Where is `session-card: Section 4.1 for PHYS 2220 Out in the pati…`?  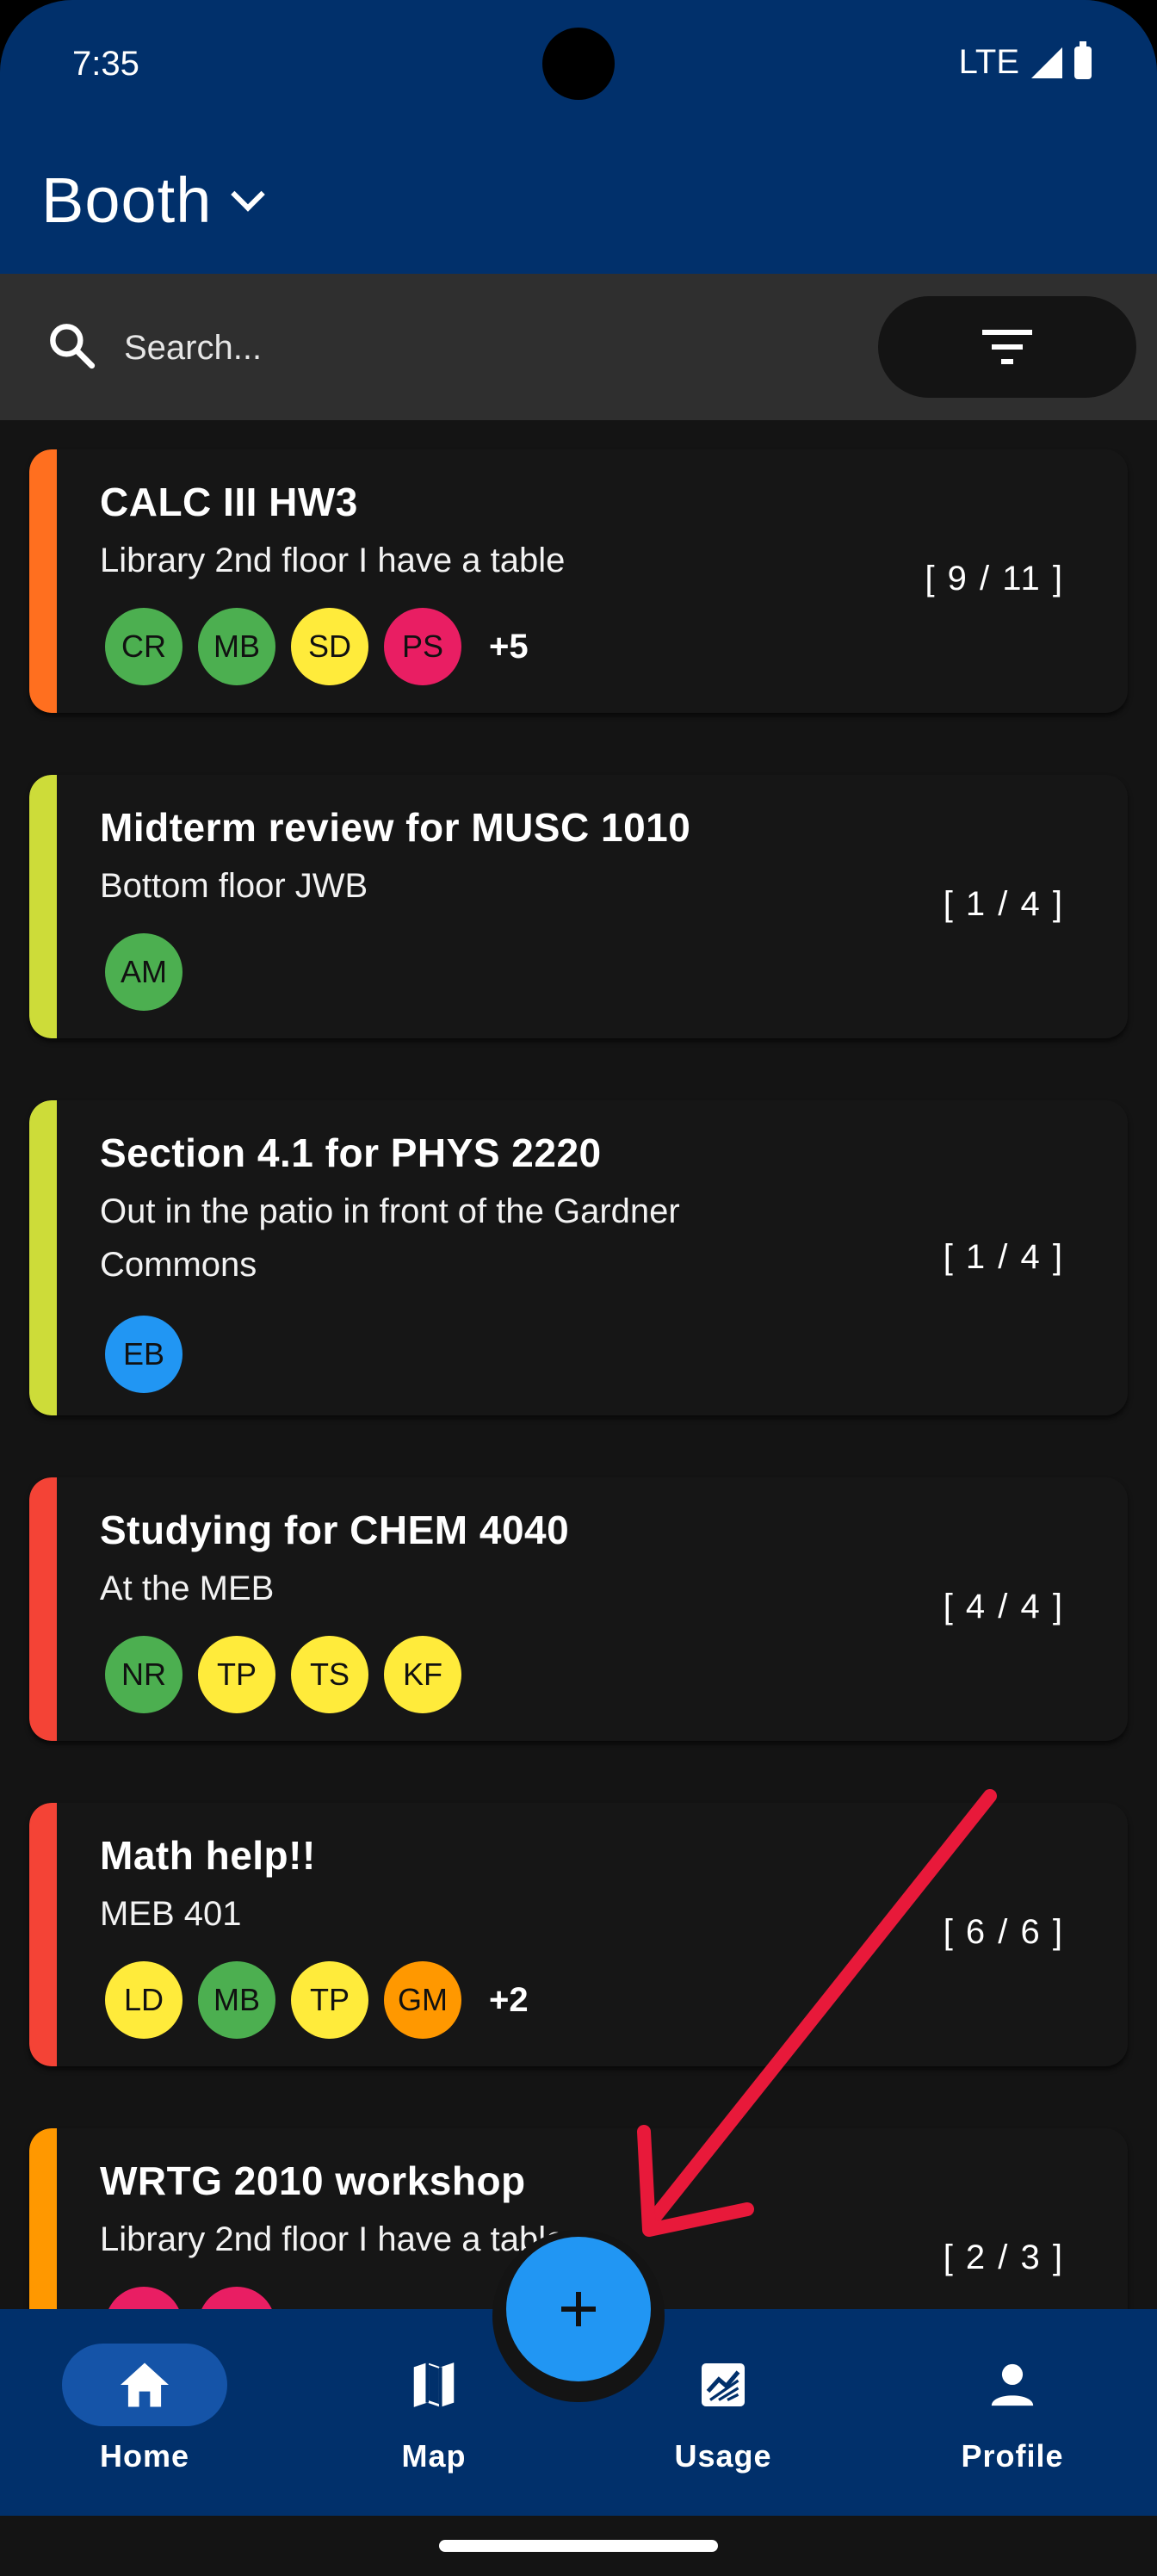 session-card: Section 4.1 for PHYS 2220 Out in the pati… is located at coordinates (579, 1258).